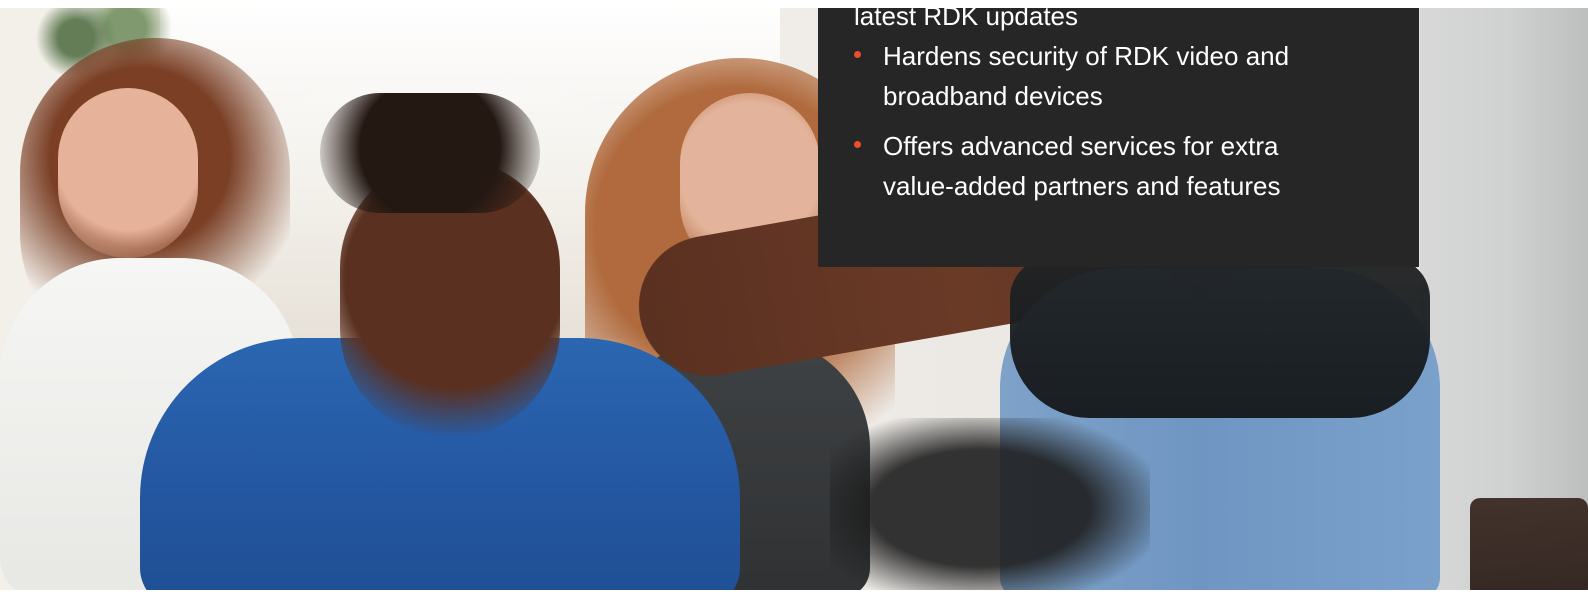 This screenshot has width=1588, height=598. I want to click on background-side-table, so click(1529, 544).